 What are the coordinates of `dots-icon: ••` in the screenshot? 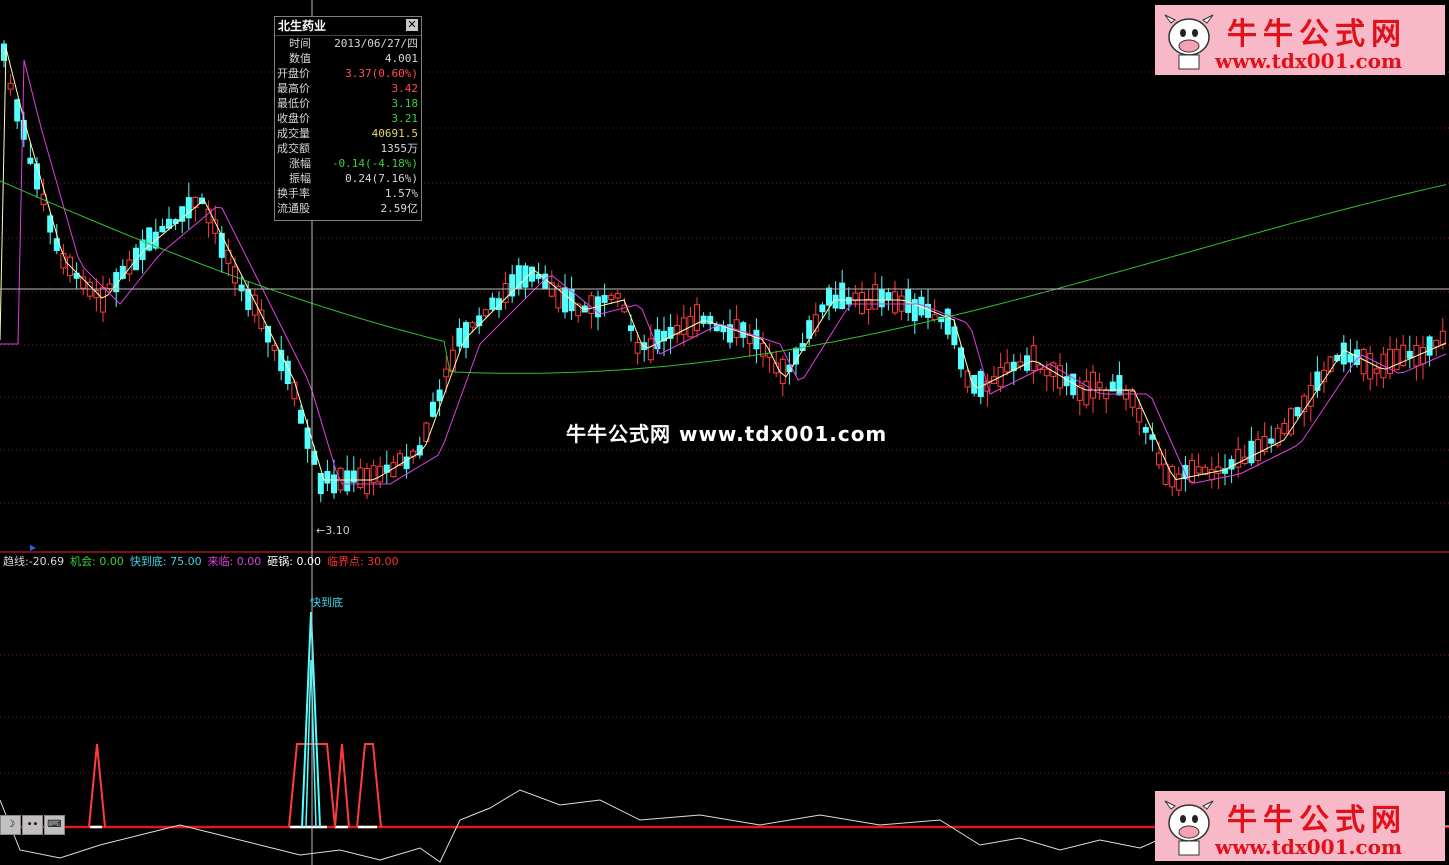 It's located at (32, 825).